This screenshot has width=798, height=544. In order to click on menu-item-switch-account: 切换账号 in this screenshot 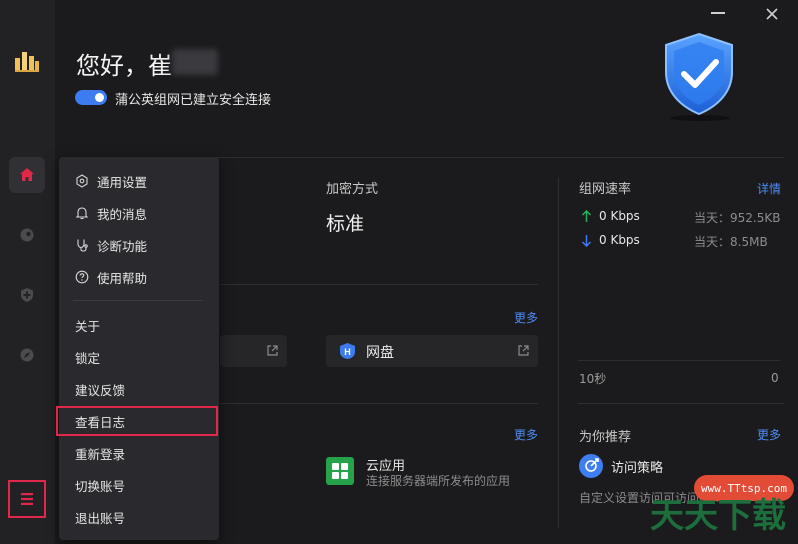, I will do `click(139, 485)`.